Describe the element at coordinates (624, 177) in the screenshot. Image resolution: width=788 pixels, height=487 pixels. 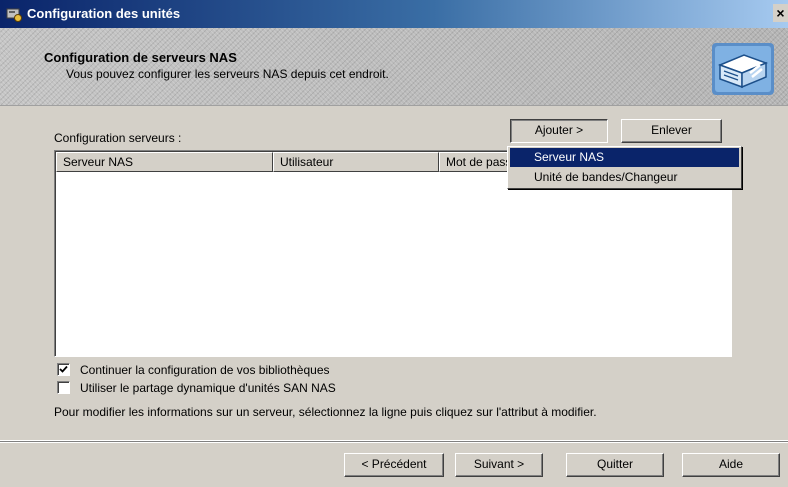
I see `menu-item-tape-changer: Unité de bandes/Changeur` at that location.